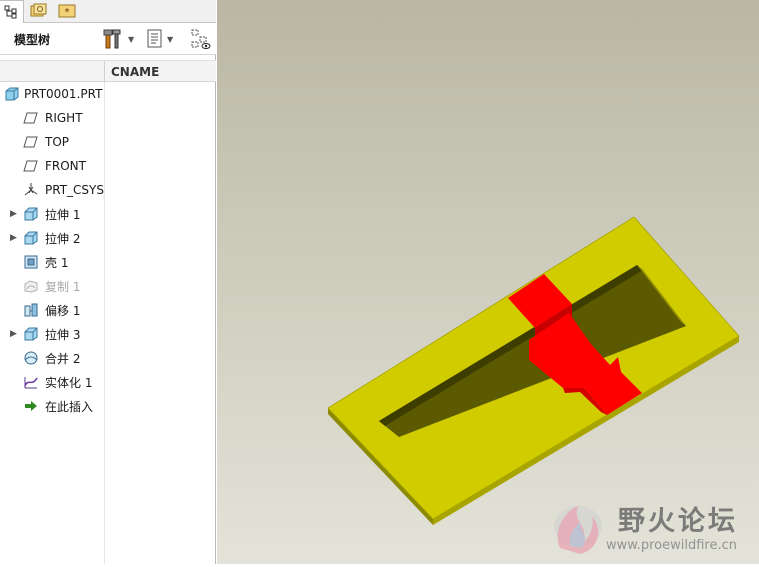  I want to click on tab-model-tree, so click(12, 11).